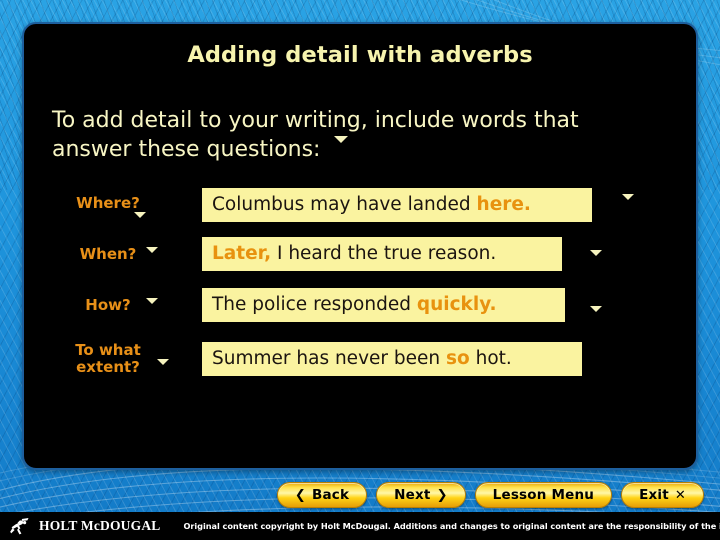  What do you see at coordinates (412, 495) in the screenshot?
I see `next-button-label: Next` at bounding box center [412, 495].